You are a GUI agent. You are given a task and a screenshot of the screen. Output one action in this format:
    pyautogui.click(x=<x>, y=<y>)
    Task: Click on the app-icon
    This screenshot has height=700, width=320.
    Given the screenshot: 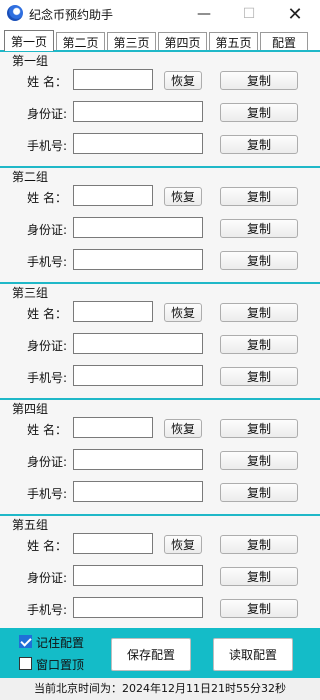 What is the action you would take?
    pyautogui.click(x=15, y=13)
    